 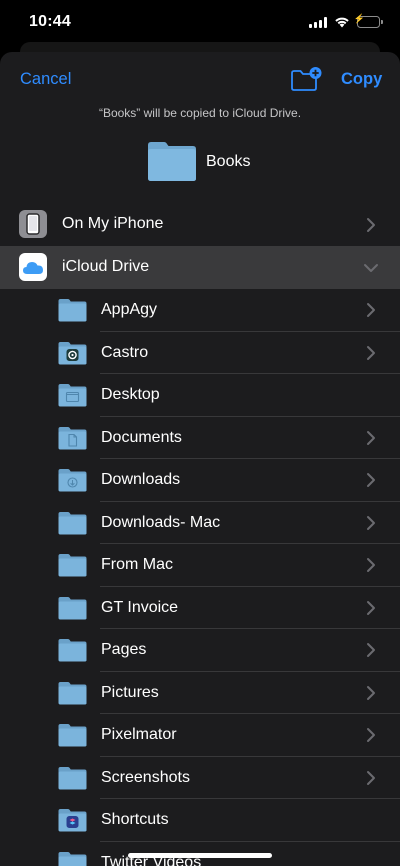 I want to click on status-bar: 10:44 ⚡, so click(x=200, y=22).